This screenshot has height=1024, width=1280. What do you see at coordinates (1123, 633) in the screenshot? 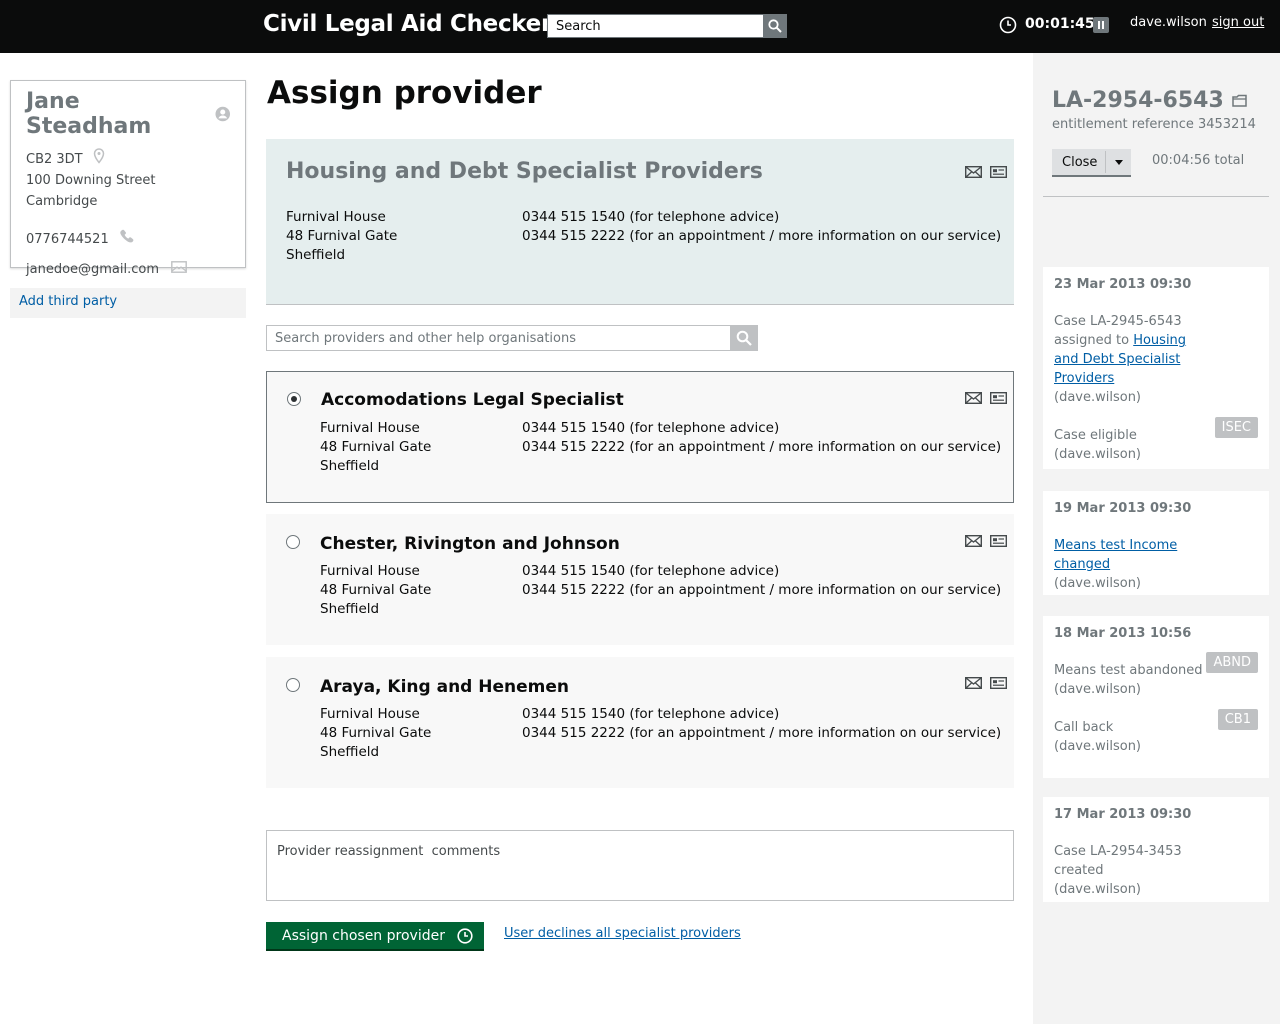
I see `log-date: 18 Mar 2013 10:56` at bounding box center [1123, 633].